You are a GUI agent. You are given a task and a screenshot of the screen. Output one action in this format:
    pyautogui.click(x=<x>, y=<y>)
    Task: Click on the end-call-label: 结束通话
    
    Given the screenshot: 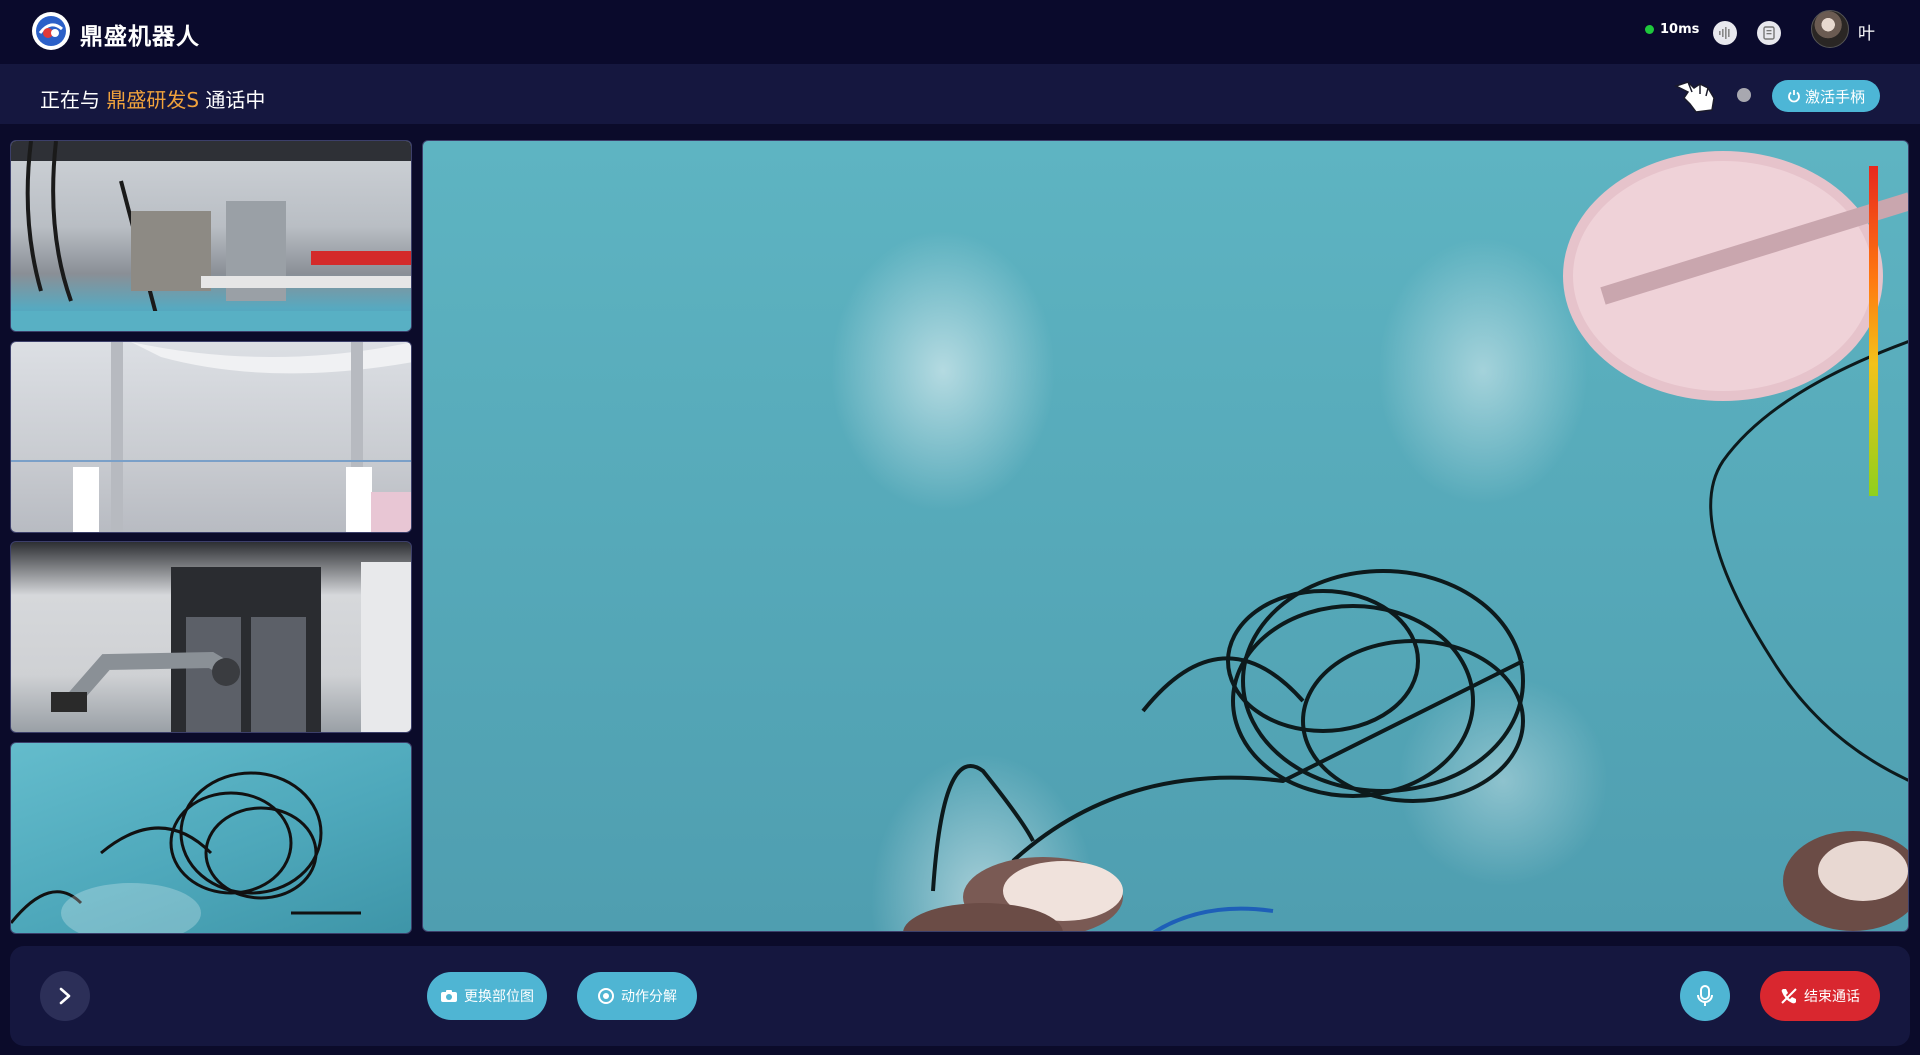 What is the action you would take?
    pyautogui.click(x=1832, y=997)
    